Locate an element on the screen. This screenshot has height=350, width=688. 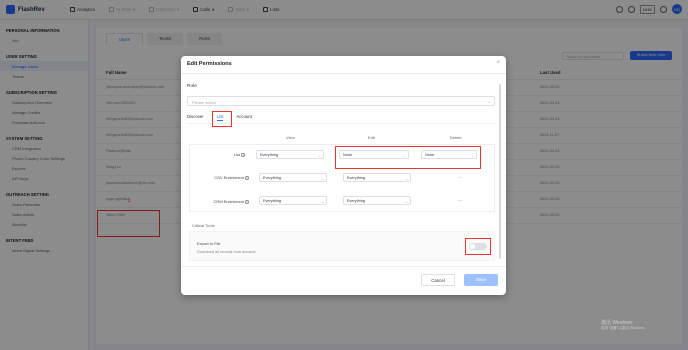
export-title: Export to File is located at coordinates (209, 243).